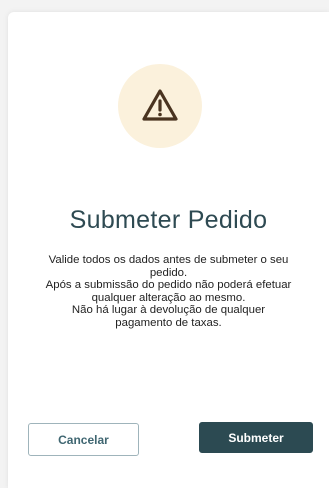  Describe the element at coordinates (83, 439) in the screenshot. I see `cancel-button: Cancelar` at that location.